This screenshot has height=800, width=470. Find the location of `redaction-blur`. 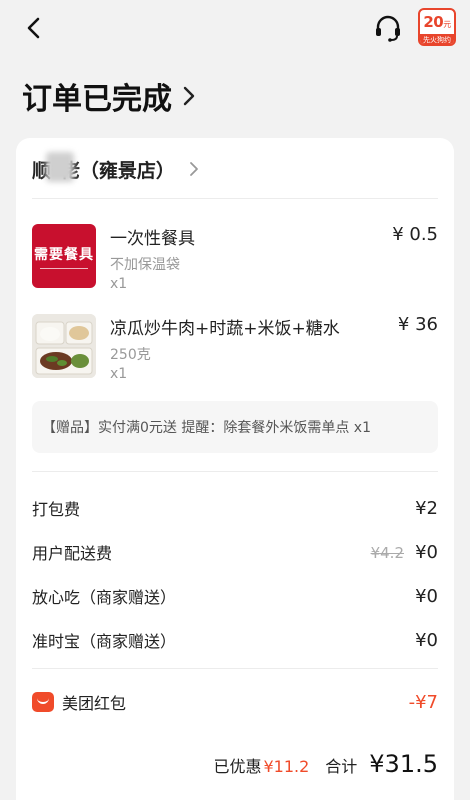

redaction-blur is located at coordinates (60, 167).